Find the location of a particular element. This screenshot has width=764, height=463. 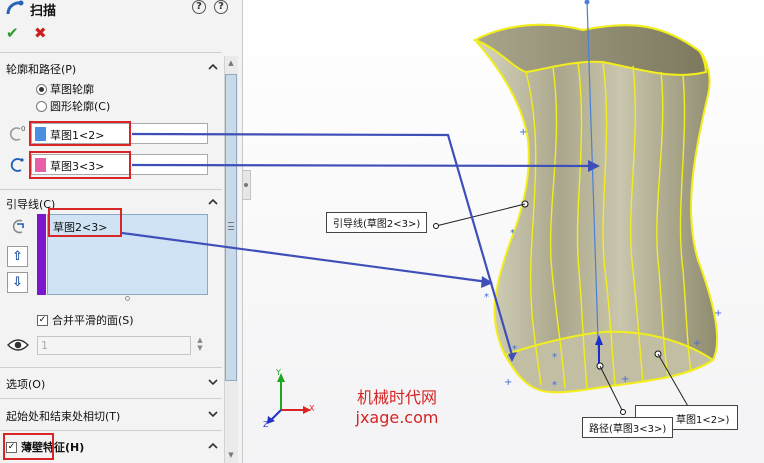

radio-sketch-profile: 草图轮廓 is located at coordinates (65, 89).